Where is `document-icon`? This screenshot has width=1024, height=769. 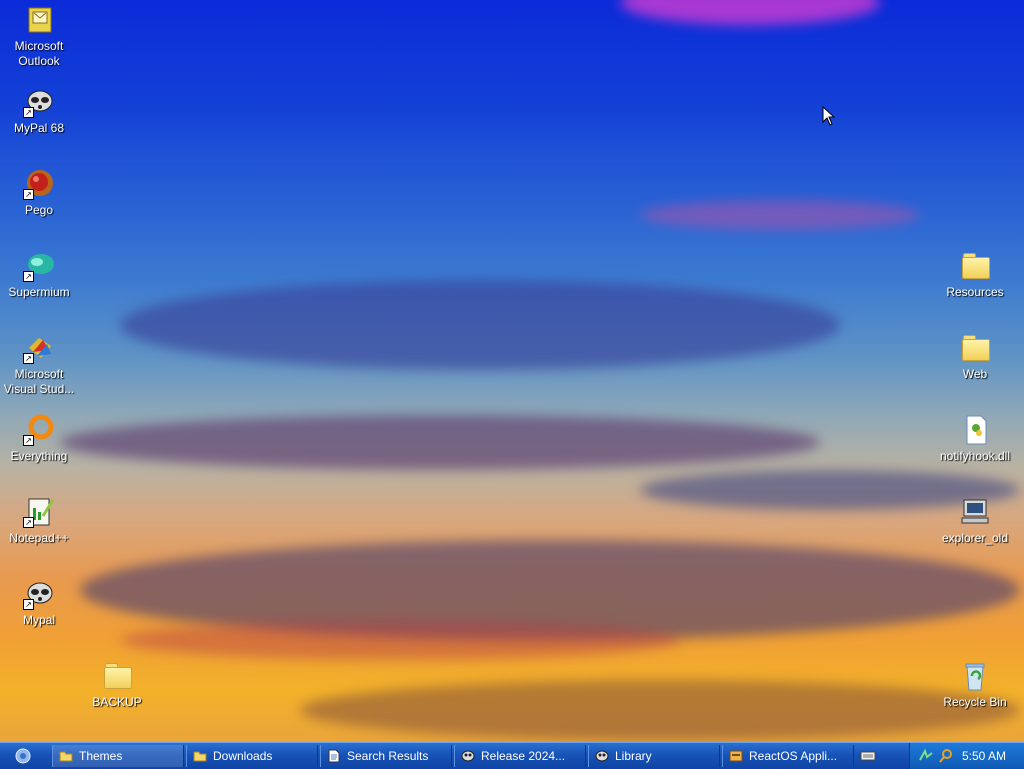 document-icon is located at coordinates (334, 756).